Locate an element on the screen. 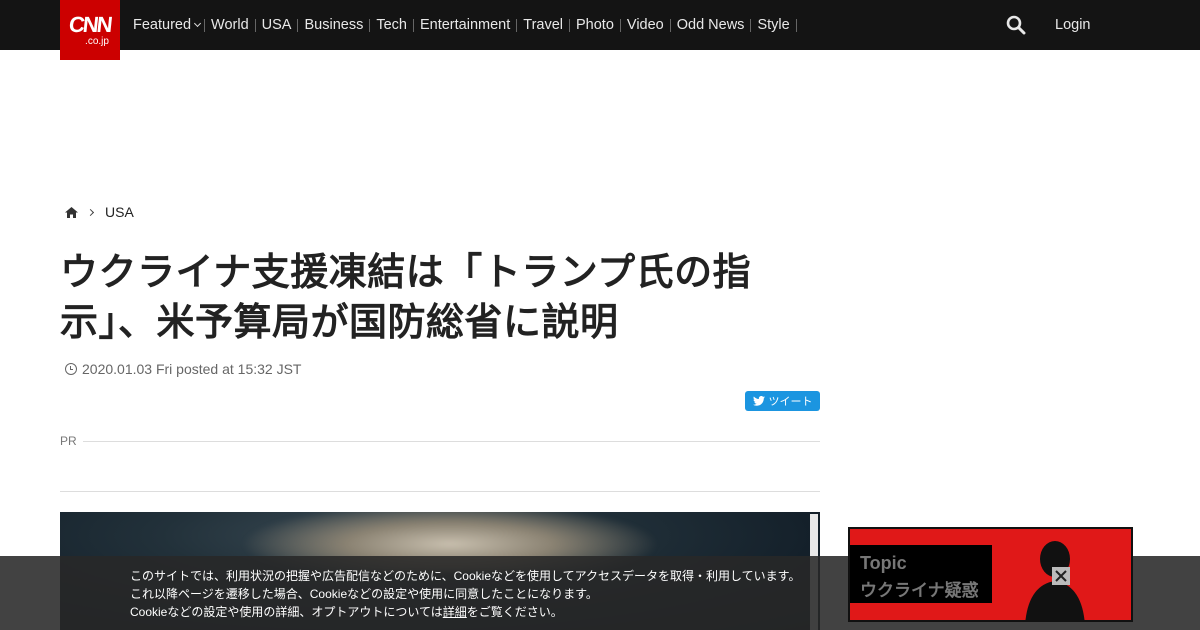  nav-style-label: Style is located at coordinates (773, 25).